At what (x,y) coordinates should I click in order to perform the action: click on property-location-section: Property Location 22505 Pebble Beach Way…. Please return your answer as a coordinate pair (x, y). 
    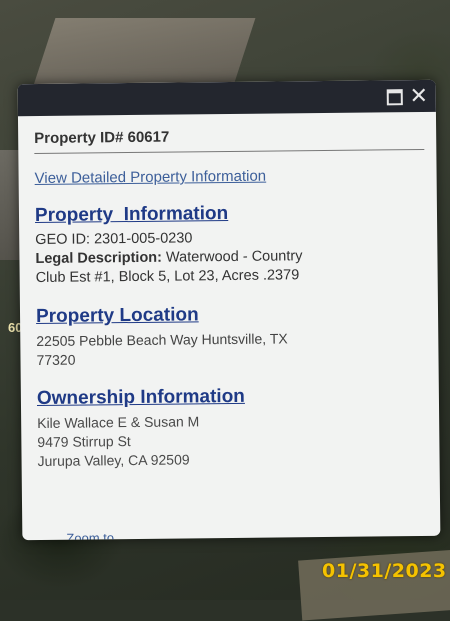
    Looking at the image, I should click on (229, 336).